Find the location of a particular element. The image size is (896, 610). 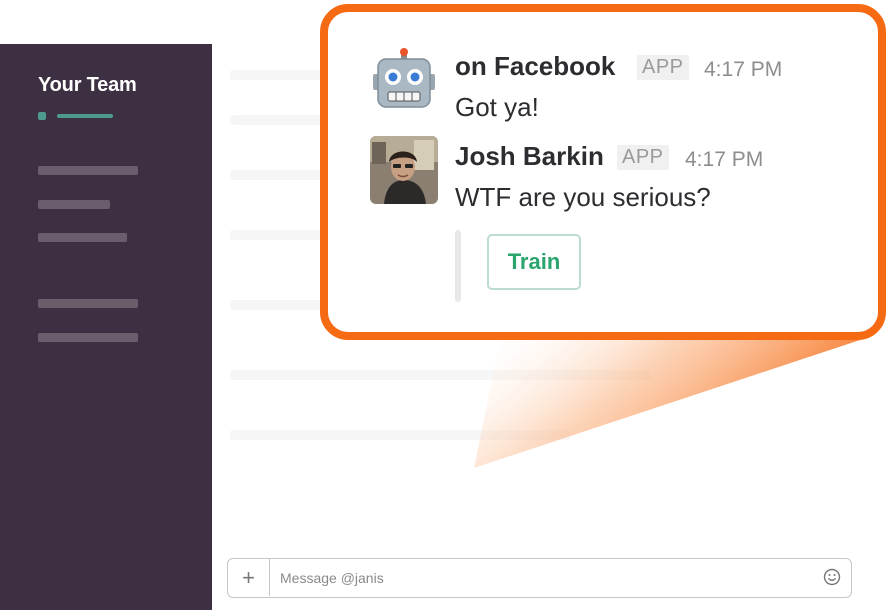

message-composer: + Message @janis is located at coordinates (539, 578).